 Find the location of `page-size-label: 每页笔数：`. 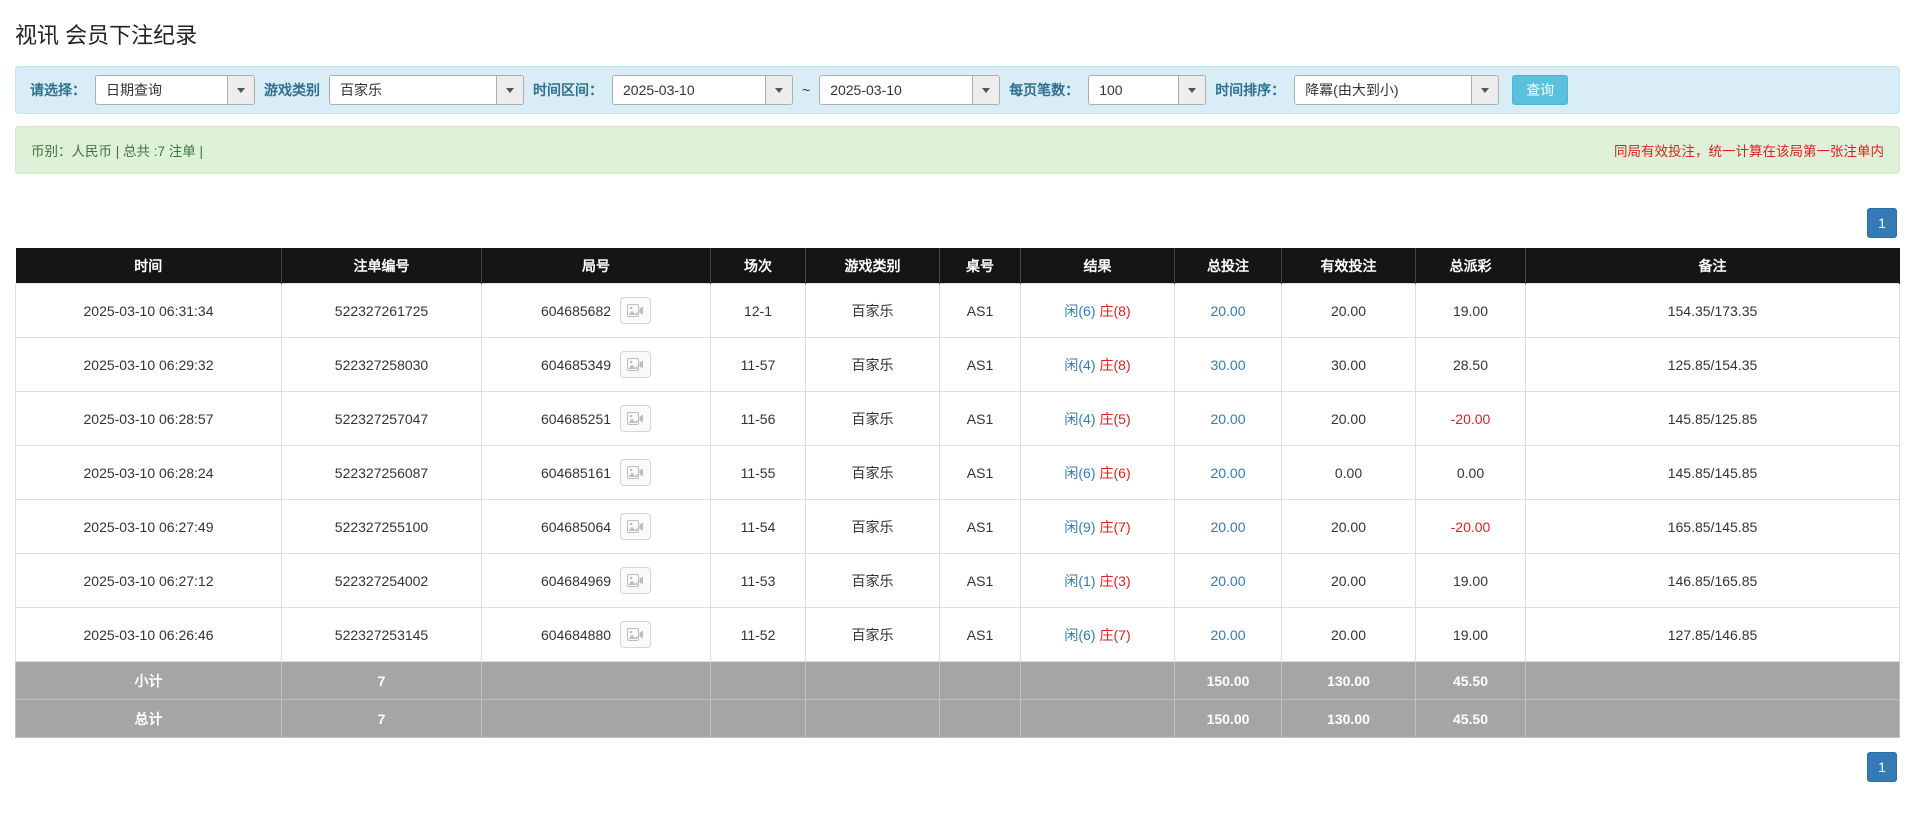

page-size-label: 每页笔数： is located at coordinates (1044, 90).